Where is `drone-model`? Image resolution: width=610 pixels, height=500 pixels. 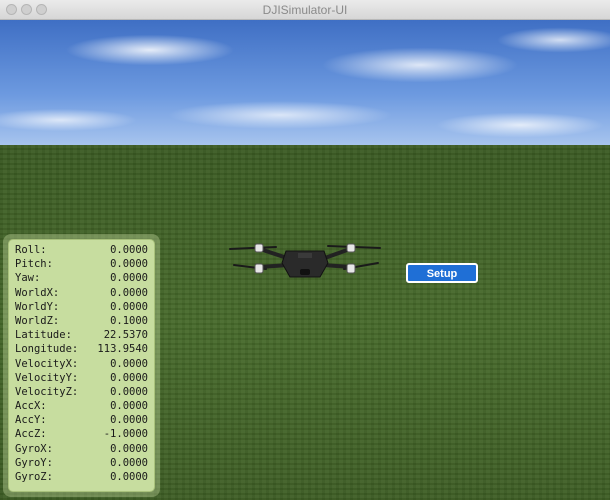 drone-model is located at coordinates (305, 260).